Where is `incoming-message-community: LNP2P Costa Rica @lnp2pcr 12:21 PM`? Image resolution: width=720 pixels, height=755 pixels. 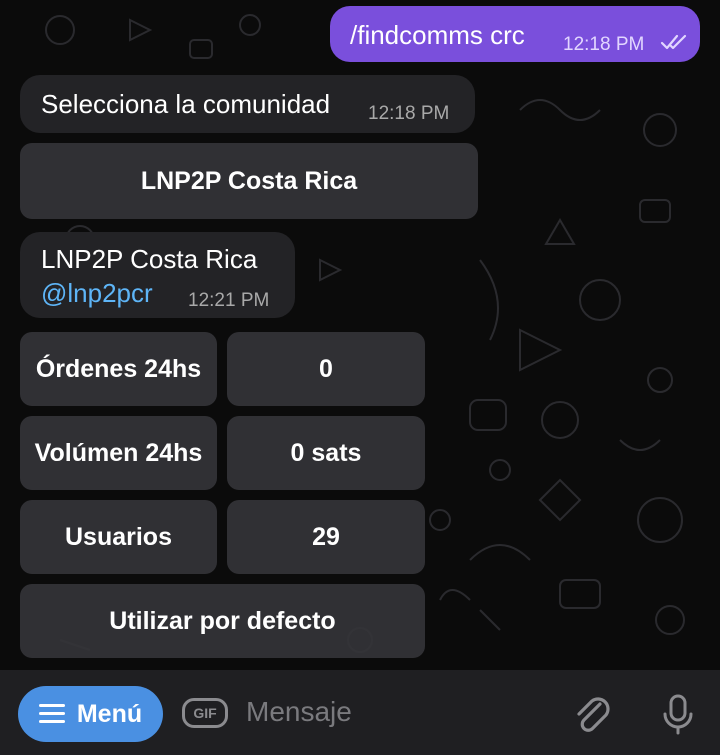 incoming-message-community: LNP2P Costa Rica @lnp2pcr 12:21 PM is located at coordinates (157, 275).